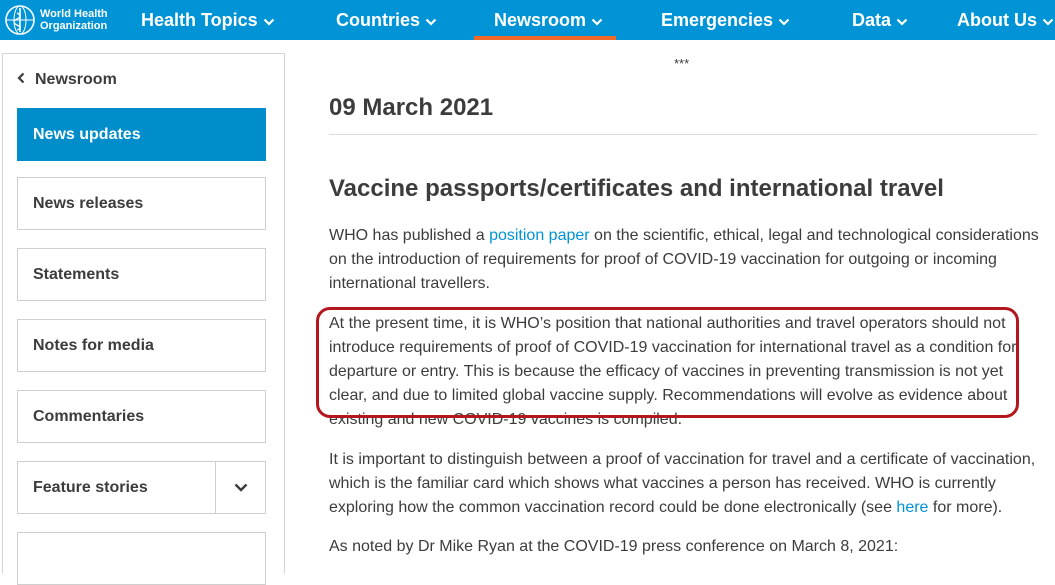  Describe the element at coordinates (90, 487) in the screenshot. I see `sidebar-item-label: Feature stories` at that location.